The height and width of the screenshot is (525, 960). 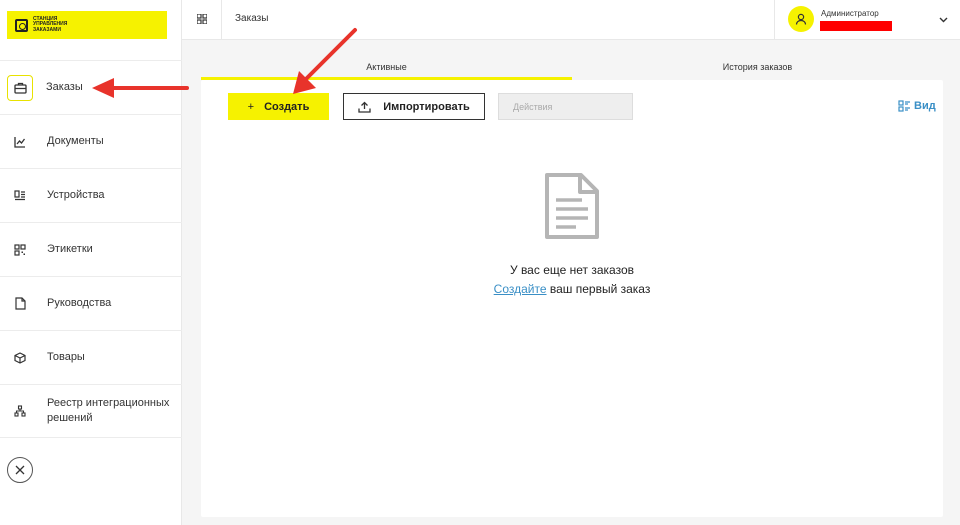 I want to click on empty-state-subtitle: Создайте ваш первый заказ, so click(x=572, y=289).